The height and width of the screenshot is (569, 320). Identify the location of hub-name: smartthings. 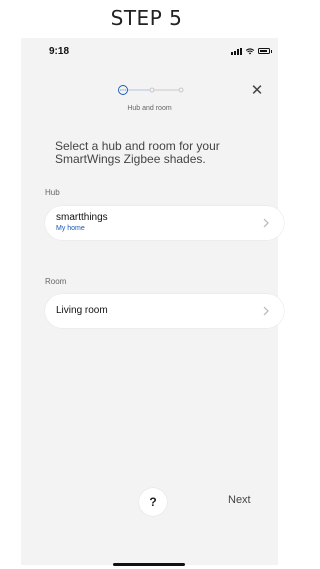
(82, 217).